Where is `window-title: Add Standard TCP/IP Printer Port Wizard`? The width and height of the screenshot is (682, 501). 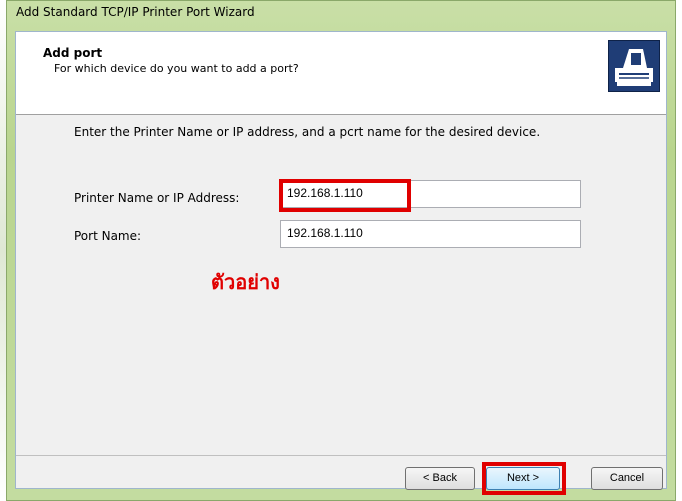 window-title: Add Standard TCP/IP Printer Port Wizard is located at coordinates (135, 12).